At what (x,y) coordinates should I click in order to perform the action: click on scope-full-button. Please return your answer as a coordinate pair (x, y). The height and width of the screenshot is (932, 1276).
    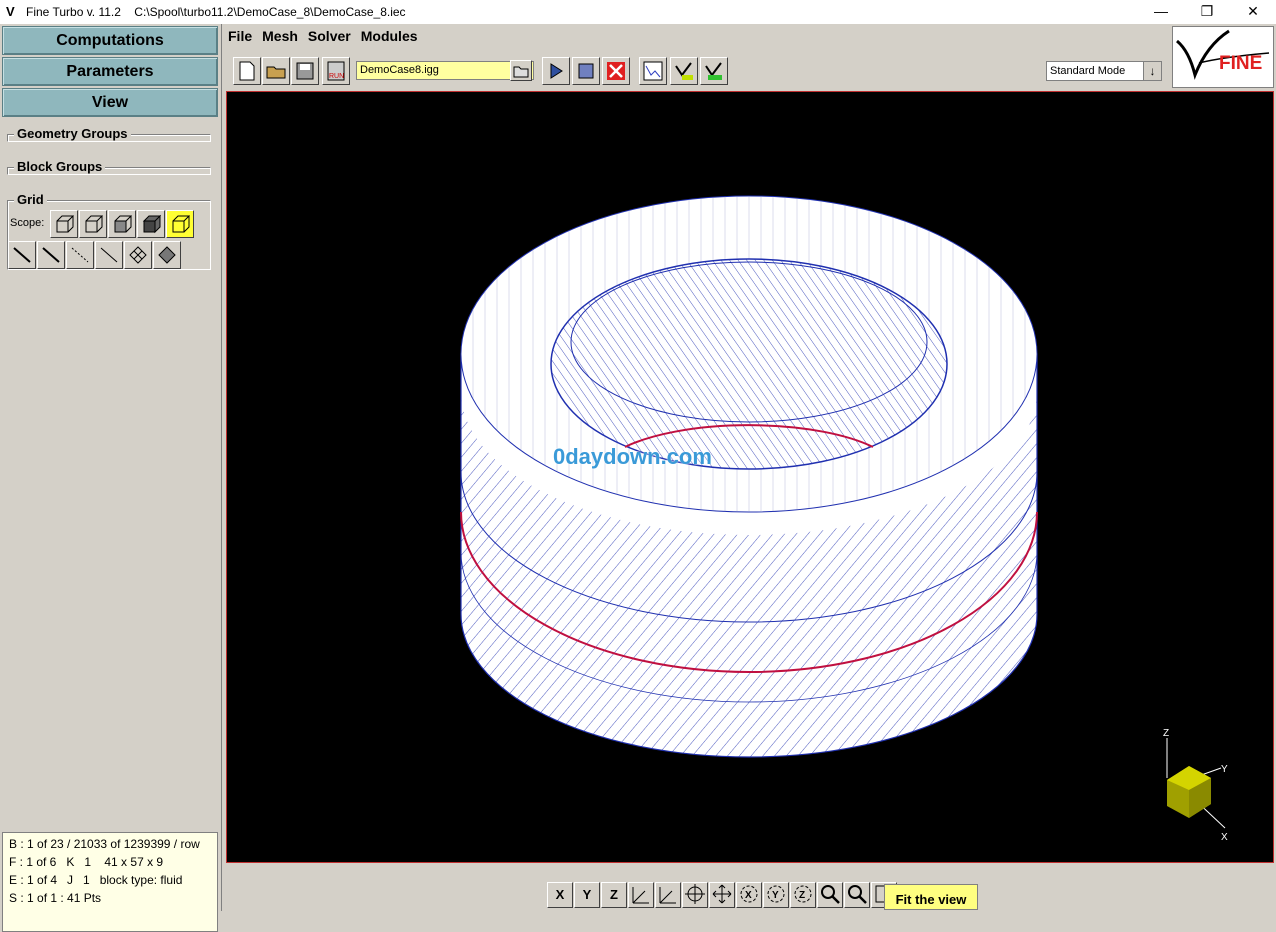
    Looking at the image, I should click on (180, 224).